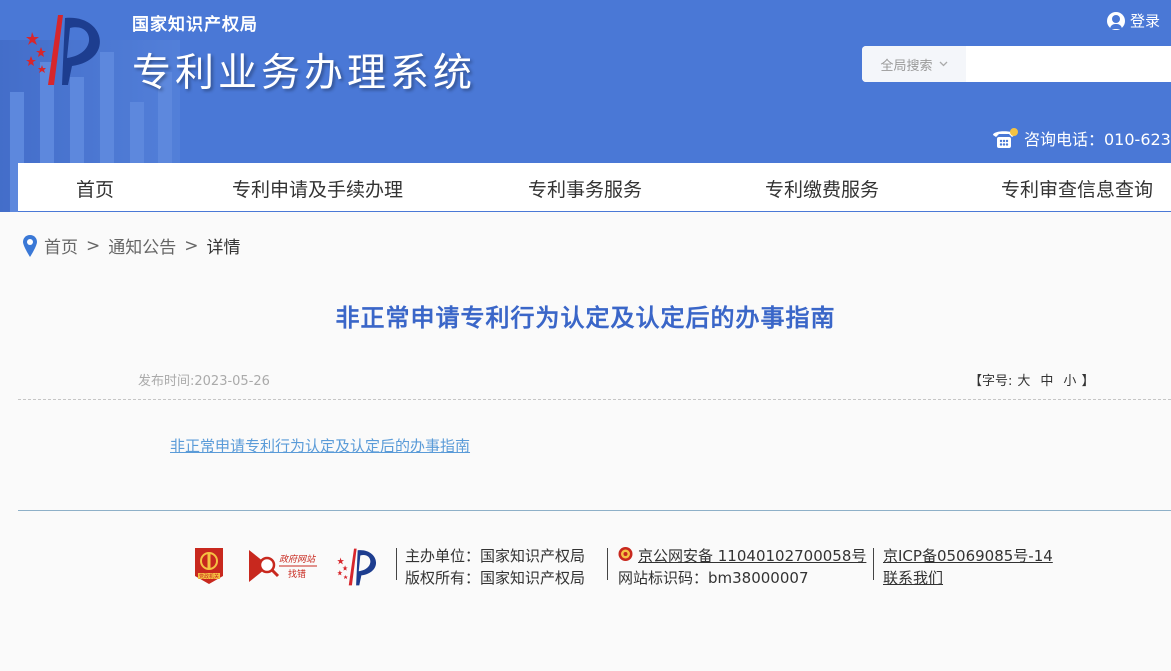  Describe the element at coordinates (1145, 21) in the screenshot. I see `login-label: 登录` at that location.